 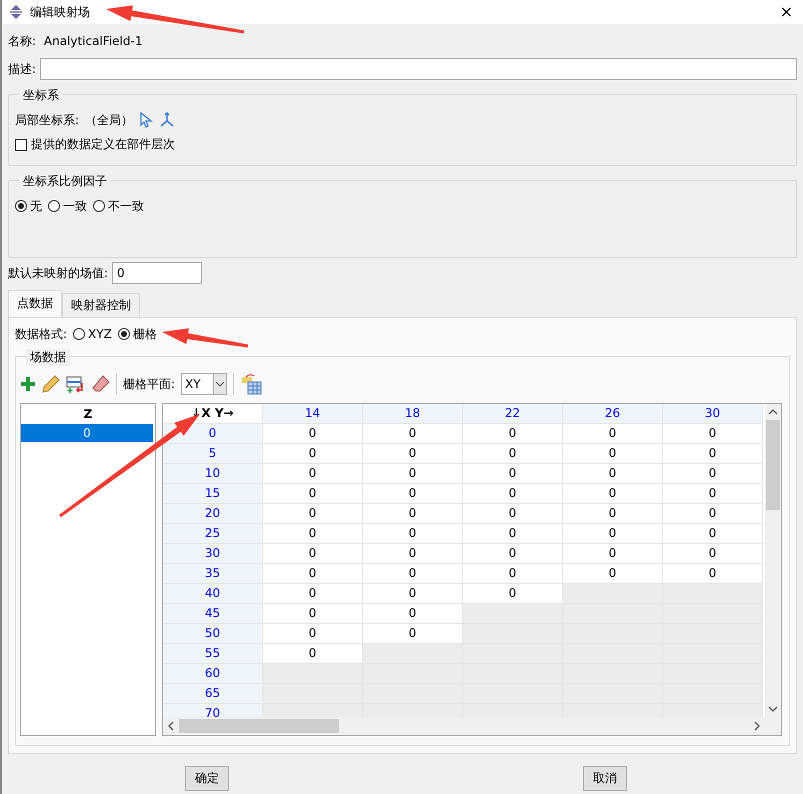 I want to click on row-header: 15, so click(x=213, y=494).